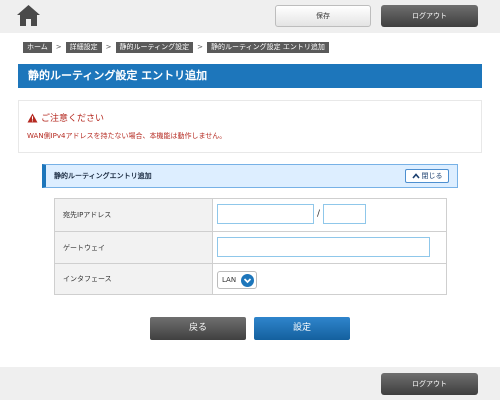  What do you see at coordinates (28, 15) in the screenshot?
I see `home-icon` at bounding box center [28, 15].